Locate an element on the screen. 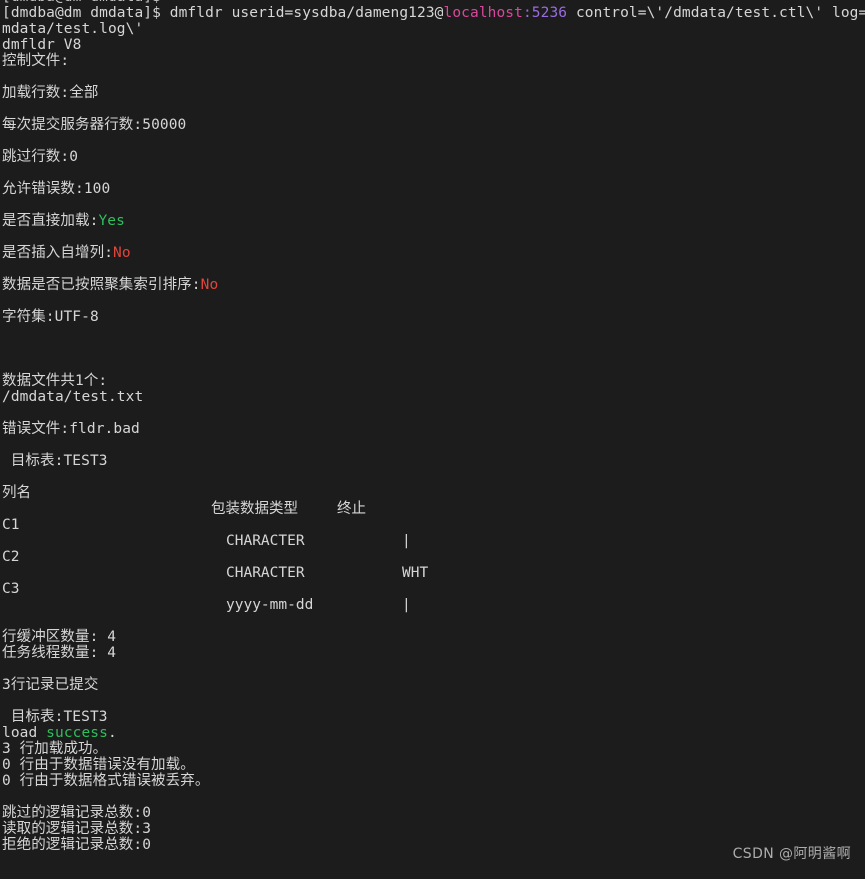 This screenshot has height=879, width=865. load-status: success is located at coordinates (77, 733).